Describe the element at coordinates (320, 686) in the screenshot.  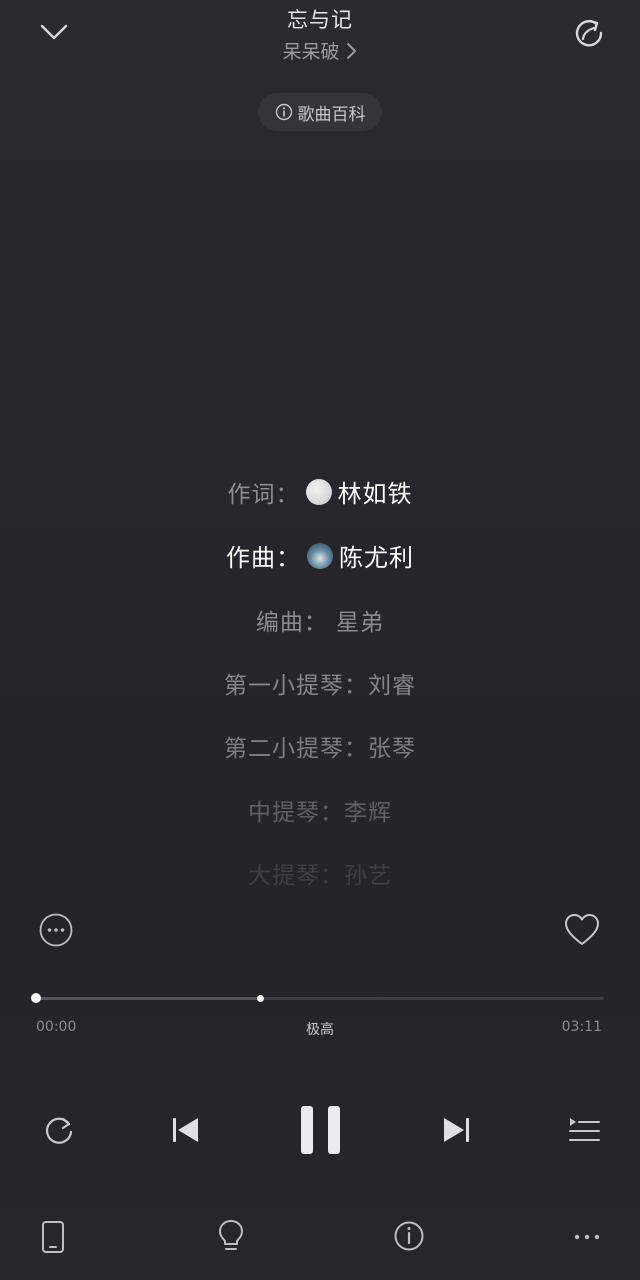
I see `credit-line: 第一小提琴：刘睿` at that location.